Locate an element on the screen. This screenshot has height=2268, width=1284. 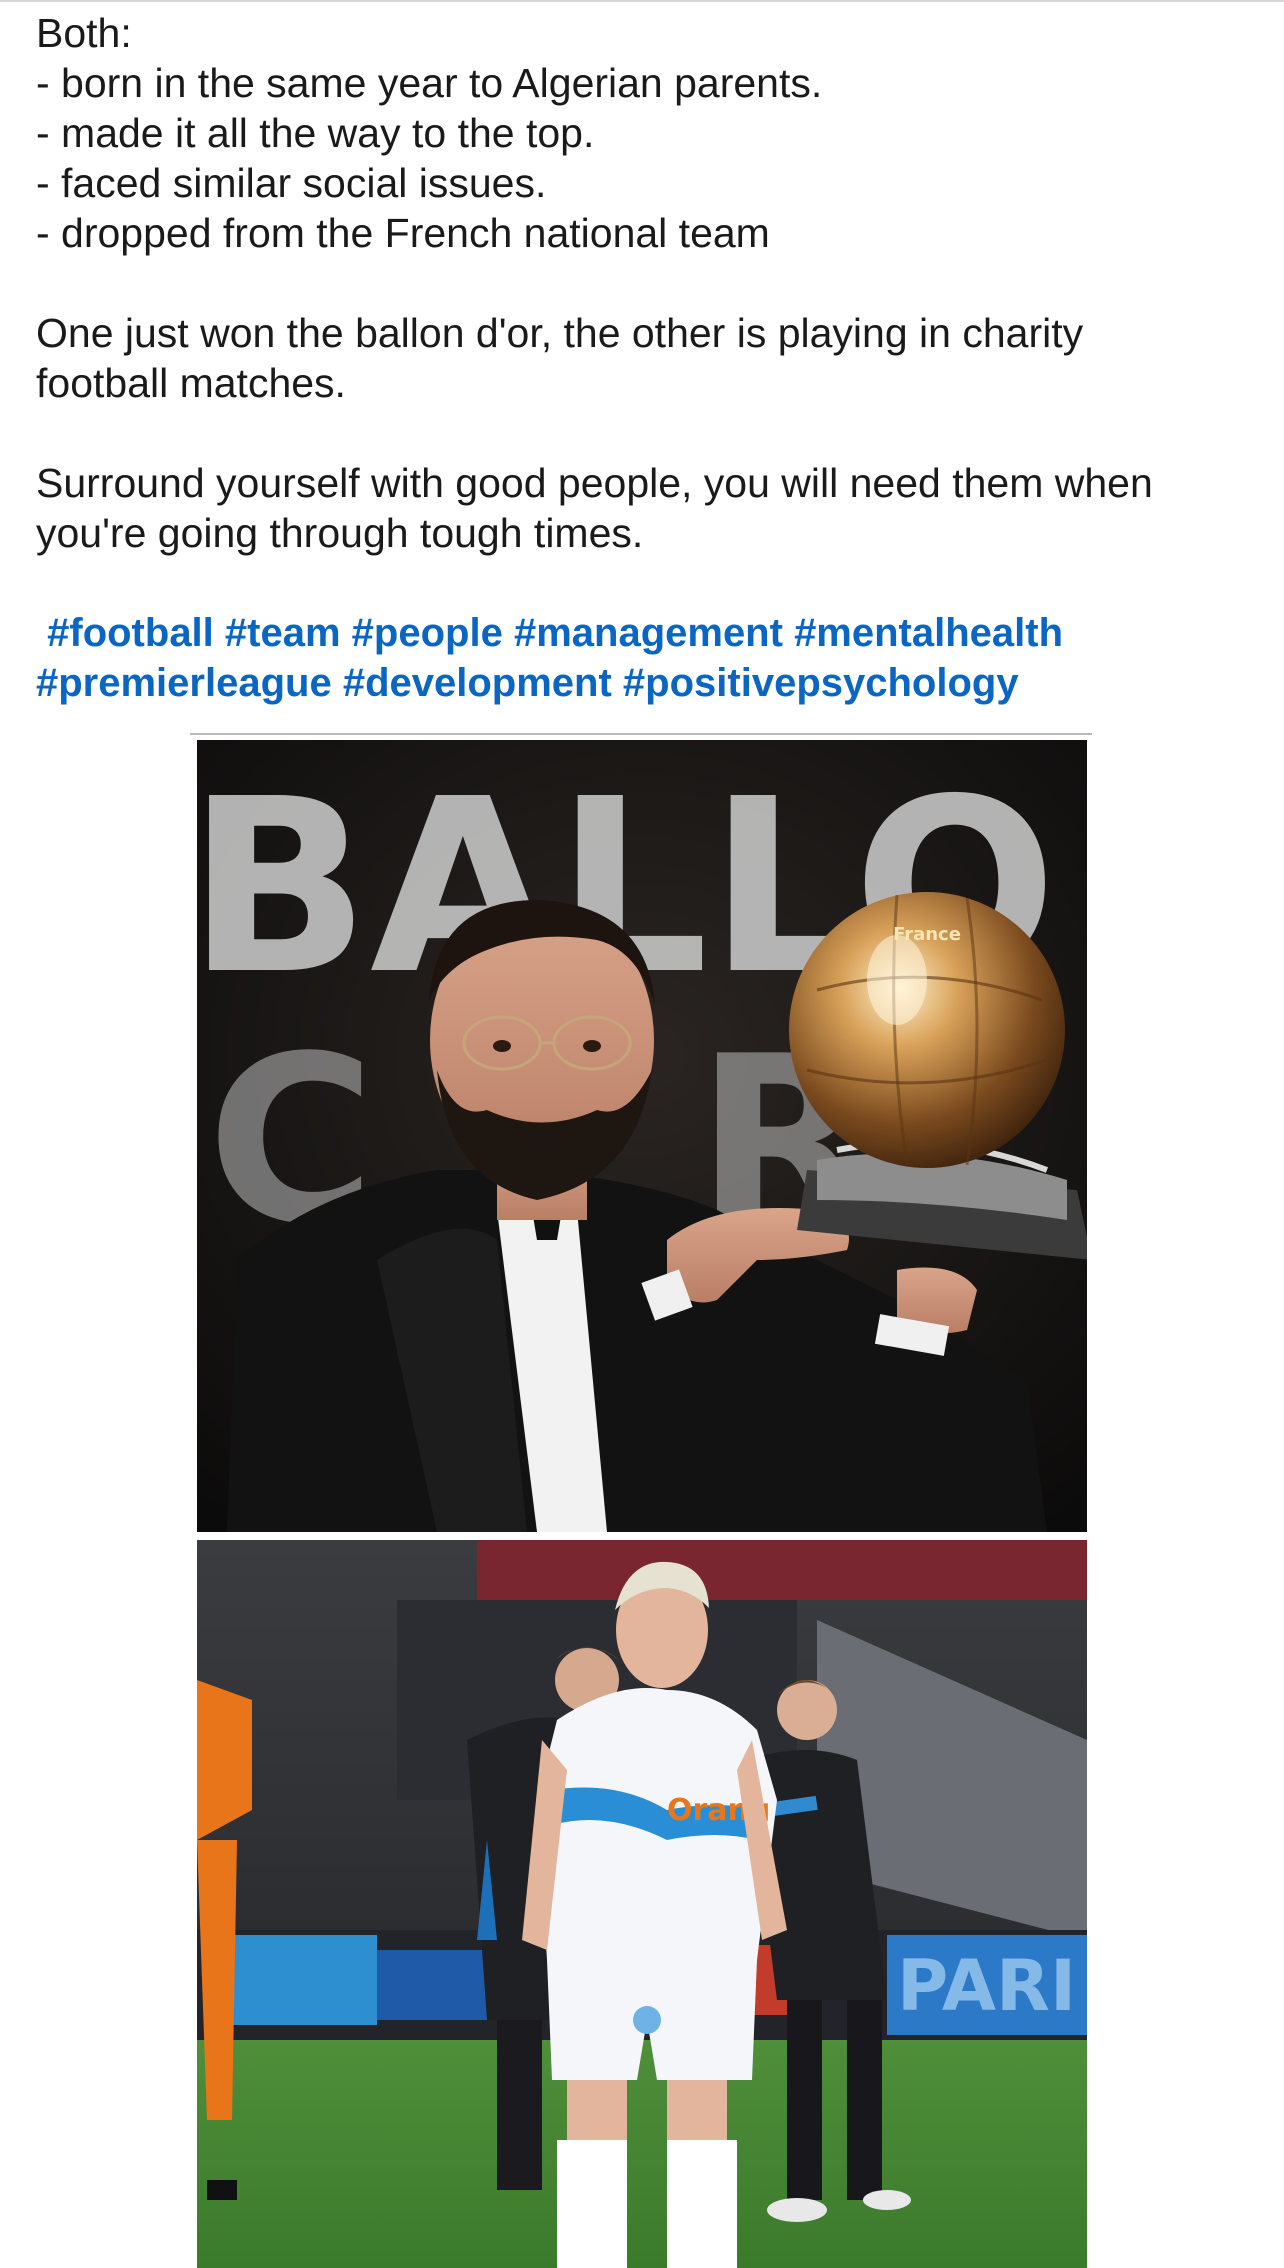
hashtag-link: #people is located at coordinates (427, 633).